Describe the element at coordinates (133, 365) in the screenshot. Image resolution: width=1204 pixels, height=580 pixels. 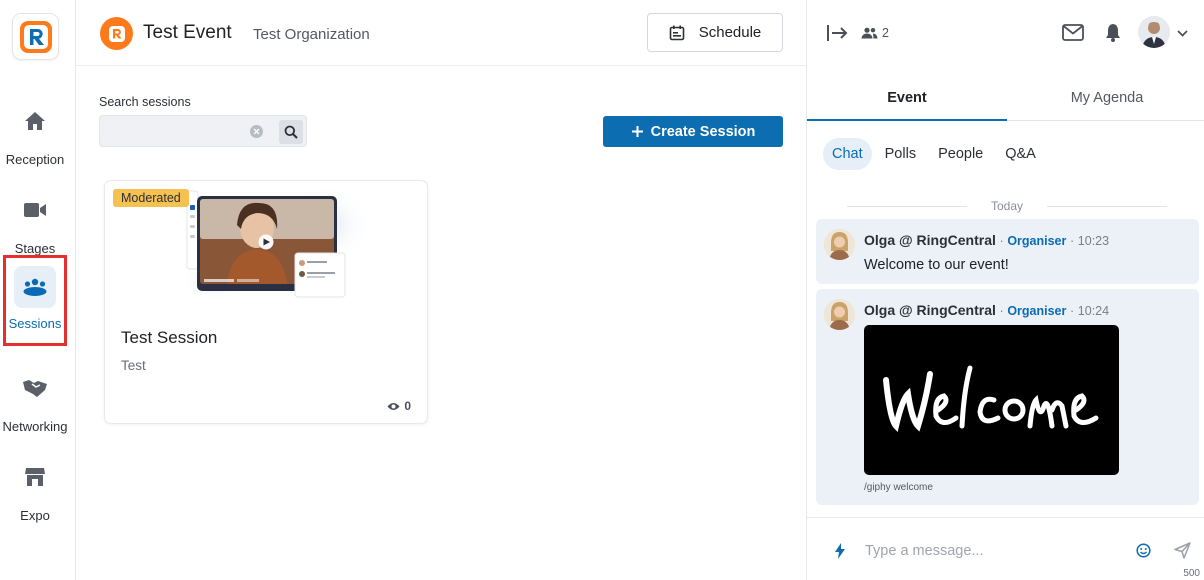
I see `session-subtitle: Test` at that location.